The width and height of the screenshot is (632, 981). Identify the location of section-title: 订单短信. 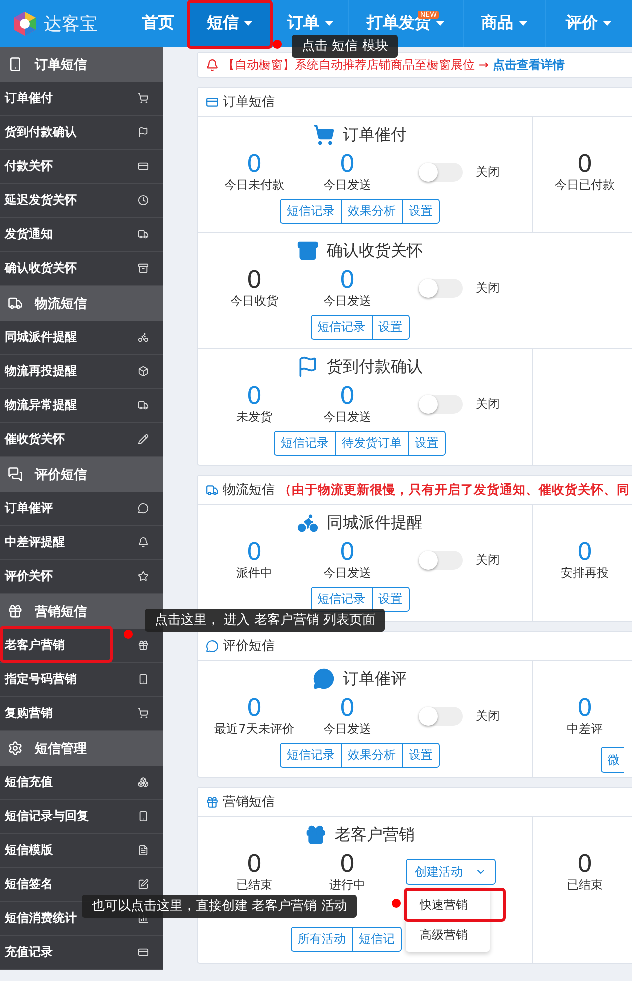
(249, 102).